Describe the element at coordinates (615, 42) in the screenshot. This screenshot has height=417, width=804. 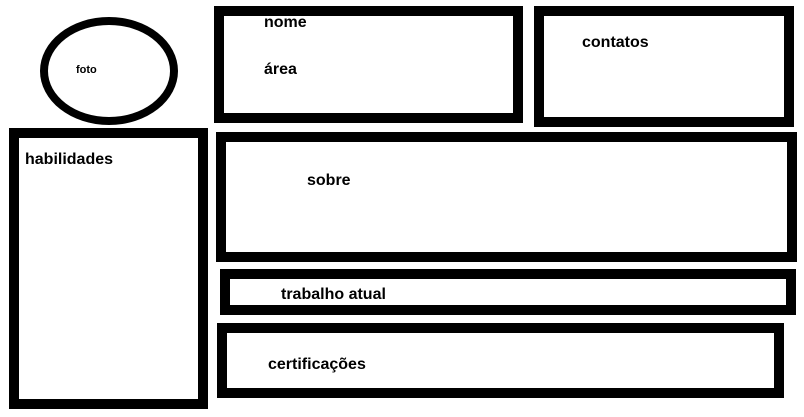
I see `contacts-label: contatos` at that location.